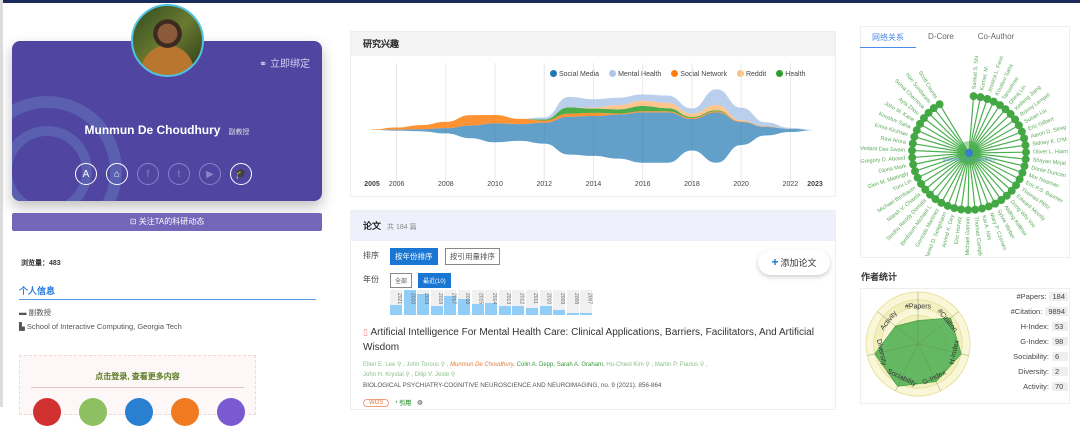  I want to click on stat-value: 98, so click(1060, 341).